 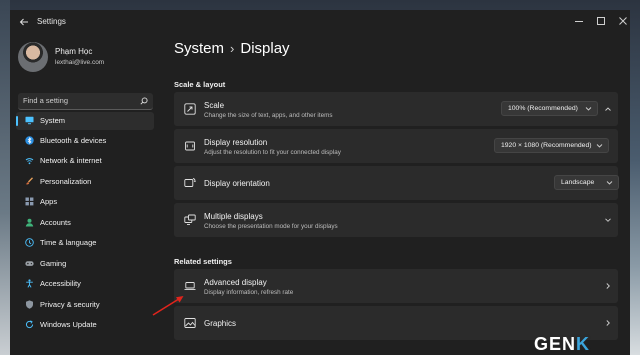 I want to click on shield-icon, so click(x=29, y=304).